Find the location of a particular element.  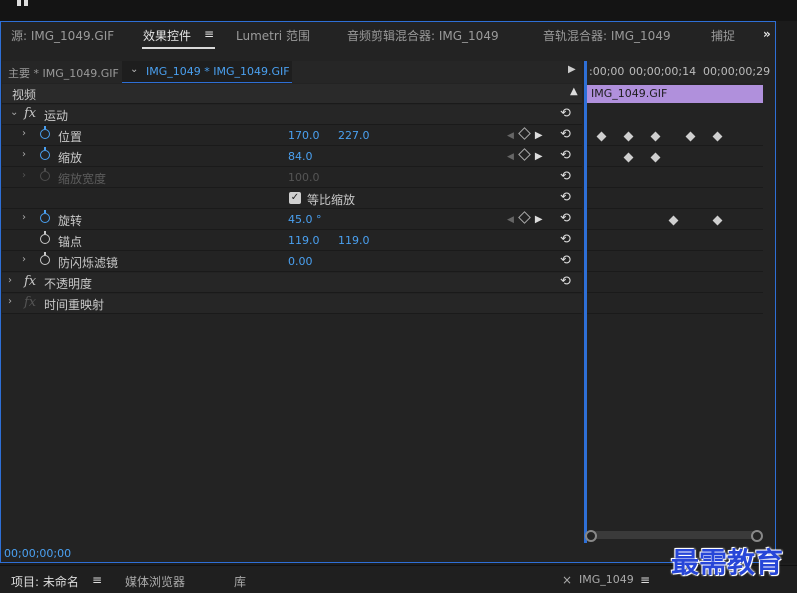

zoom-handle-left is located at coordinates (591, 536).